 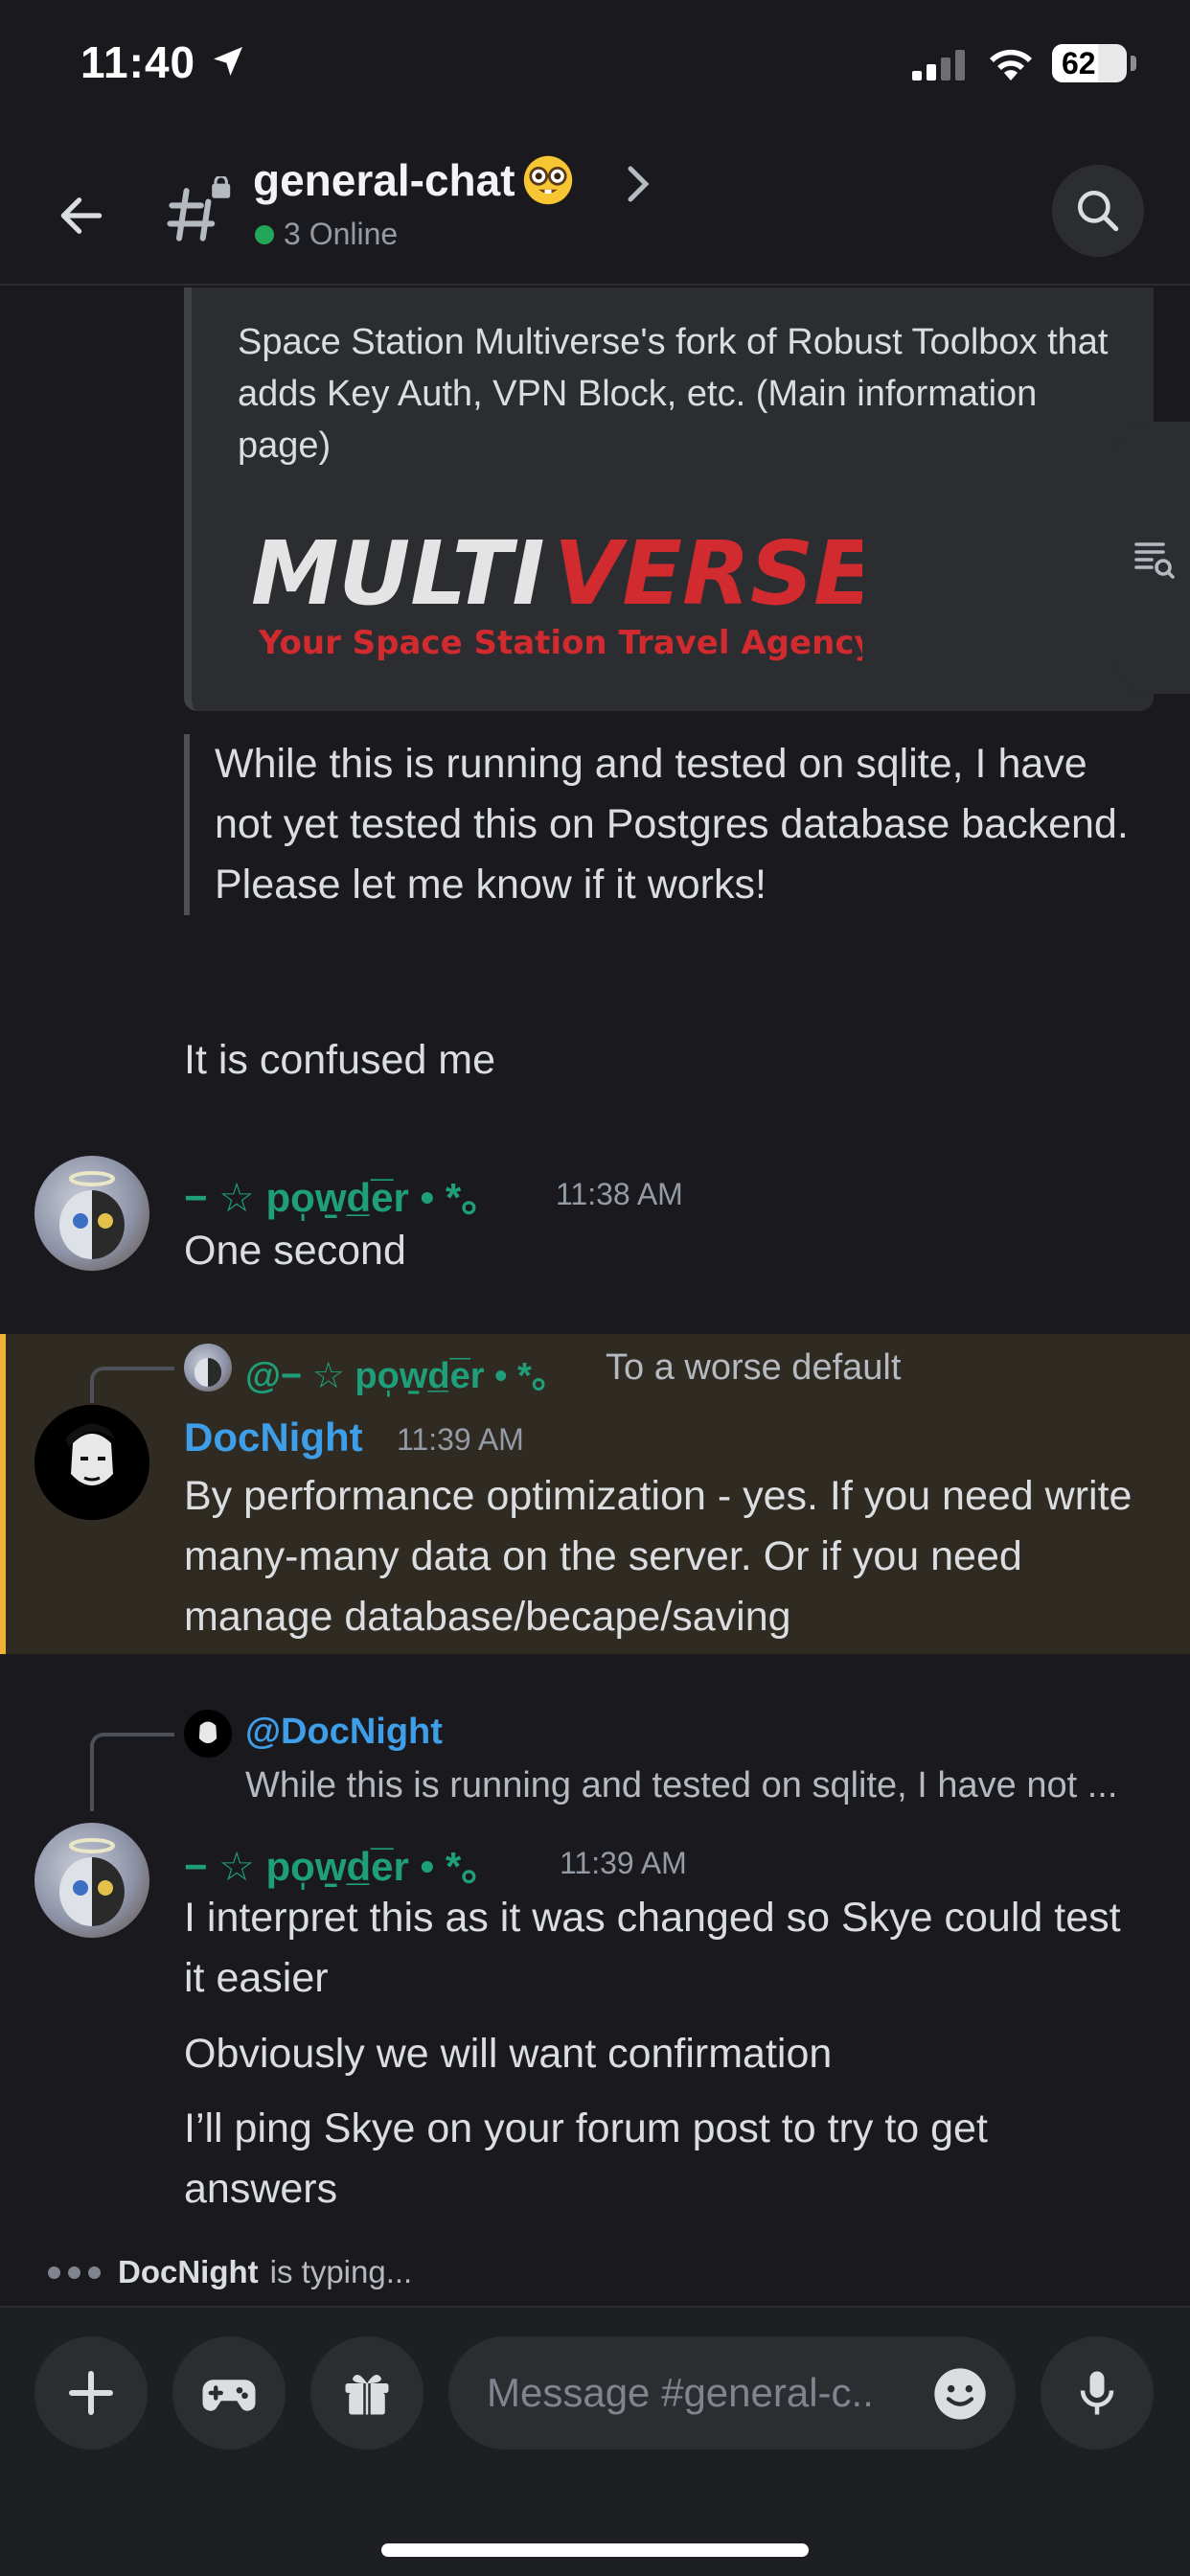 I want to click on member-list-tab, so click(x=1154, y=558).